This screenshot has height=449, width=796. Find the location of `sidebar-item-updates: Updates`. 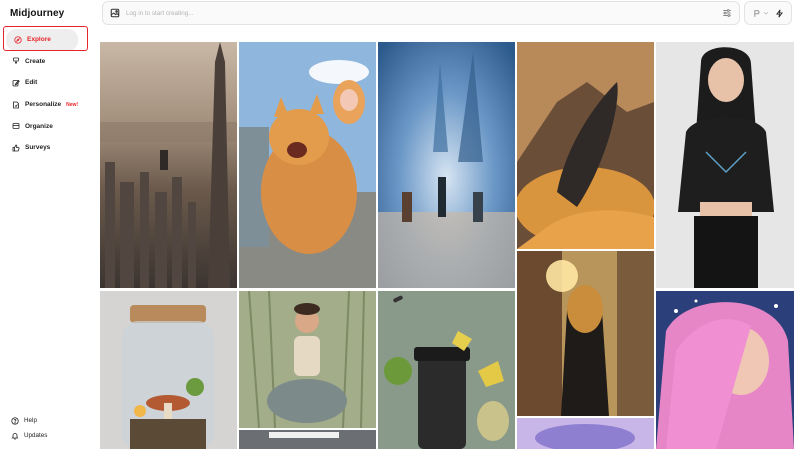

sidebar-item-updates: Updates is located at coordinates (48, 435).